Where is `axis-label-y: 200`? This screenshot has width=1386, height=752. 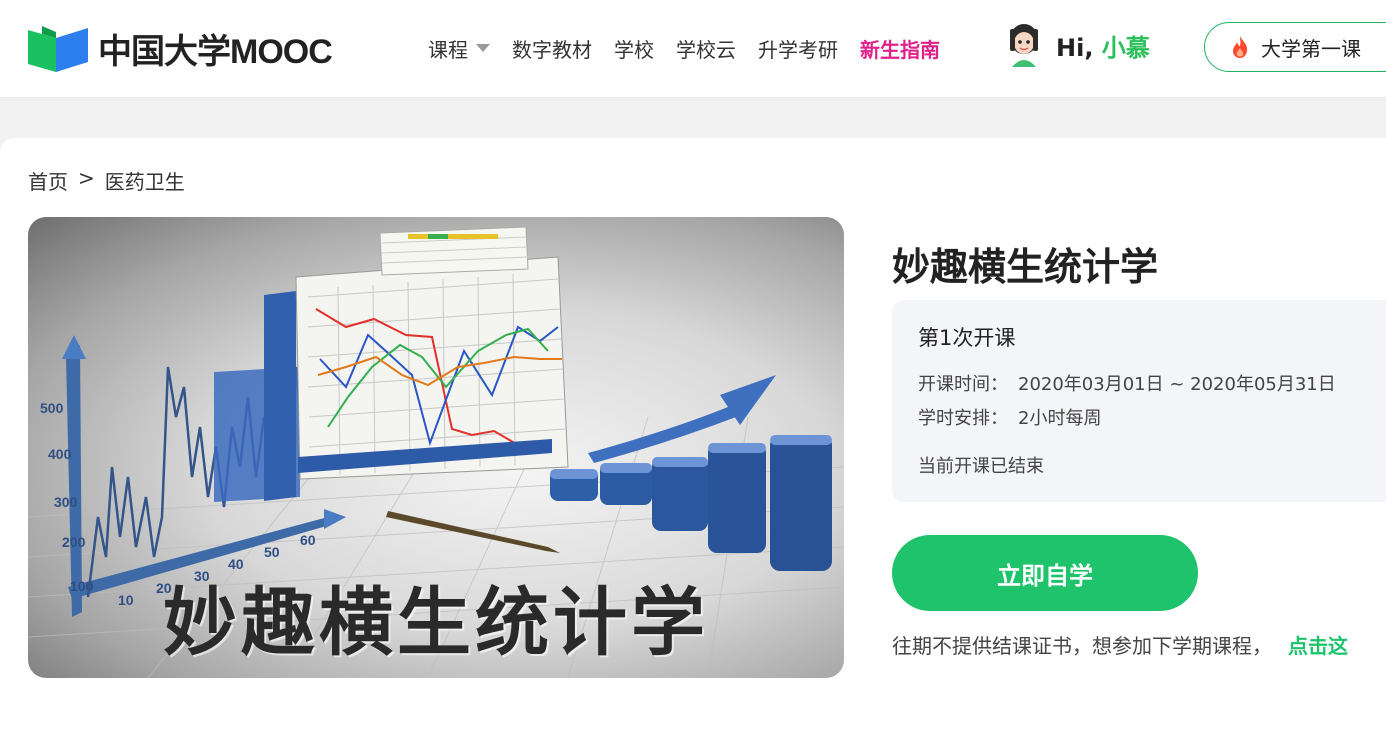
axis-label-y: 200 is located at coordinates (74, 542).